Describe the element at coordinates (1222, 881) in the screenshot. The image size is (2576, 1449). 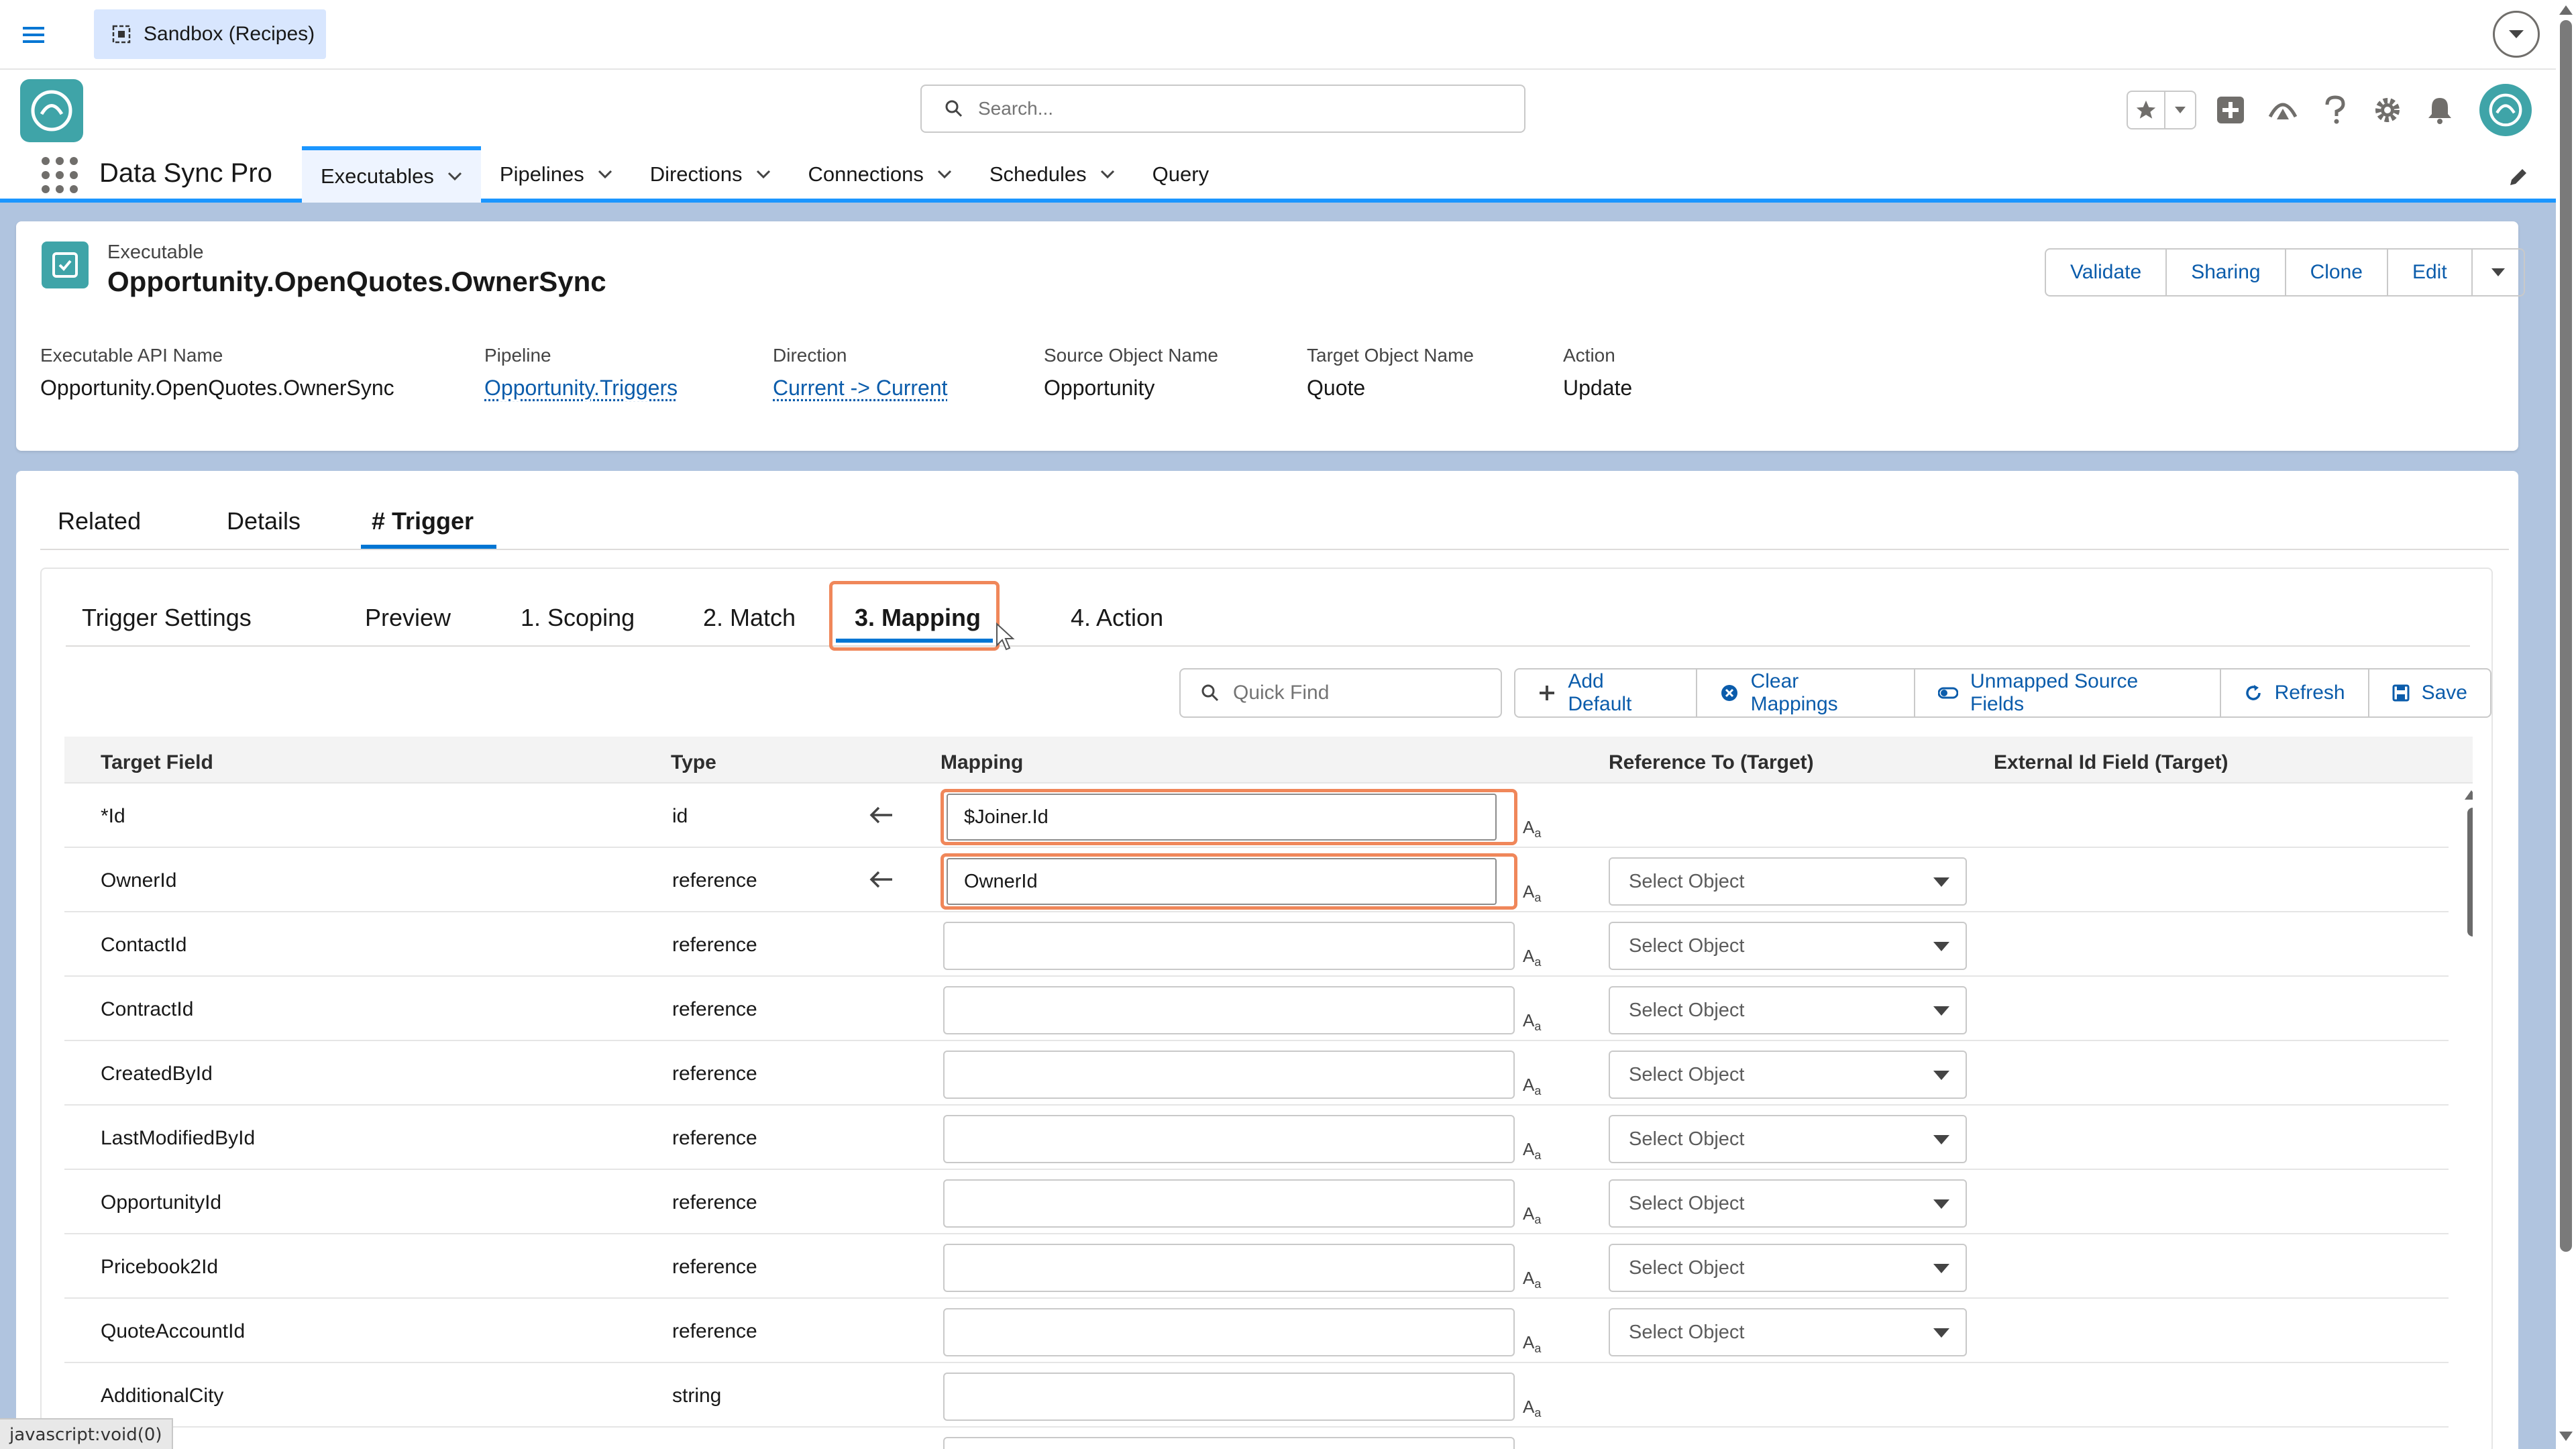
I see `mapping-value: OwnerId` at that location.